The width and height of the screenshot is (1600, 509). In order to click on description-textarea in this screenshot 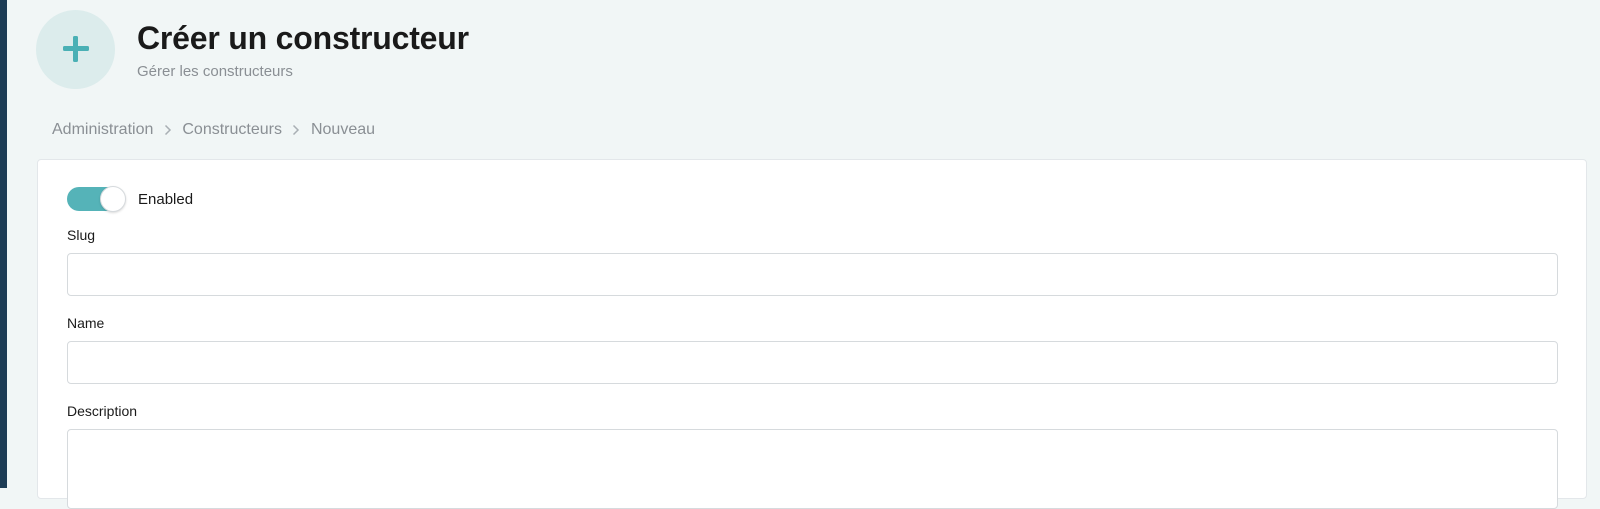, I will do `click(812, 469)`.